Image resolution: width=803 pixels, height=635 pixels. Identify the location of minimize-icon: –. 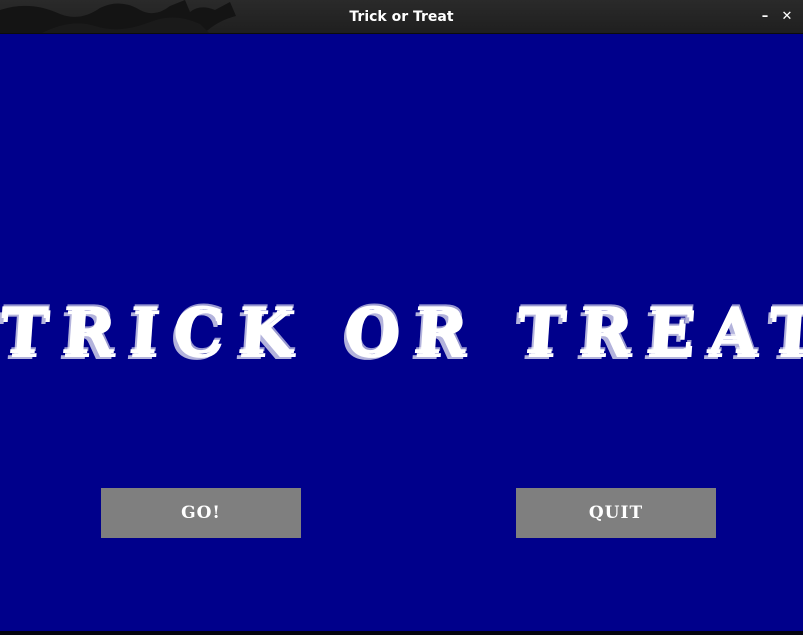
(765, 17).